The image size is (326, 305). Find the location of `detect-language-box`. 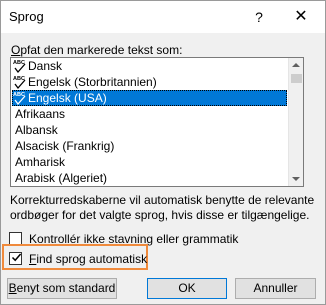

detect-language-box is located at coordinates (15, 258).